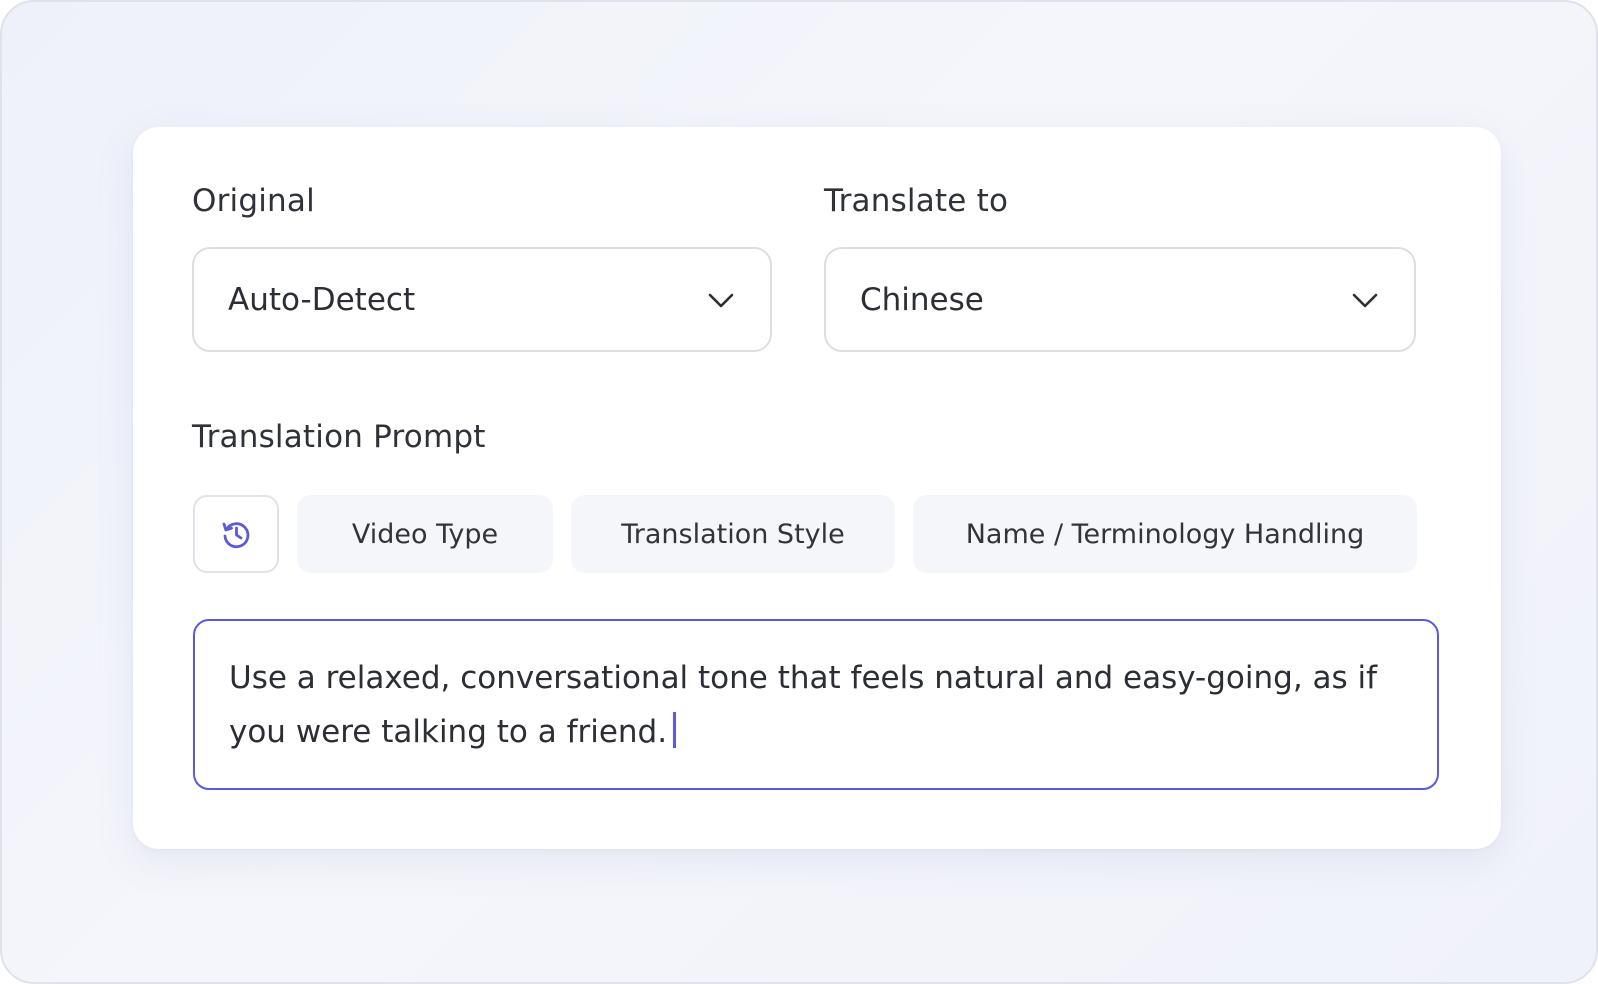  What do you see at coordinates (922, 299) in the screenshot?
I see `target-language-value: Chinese` at bounding box center [922, 299].